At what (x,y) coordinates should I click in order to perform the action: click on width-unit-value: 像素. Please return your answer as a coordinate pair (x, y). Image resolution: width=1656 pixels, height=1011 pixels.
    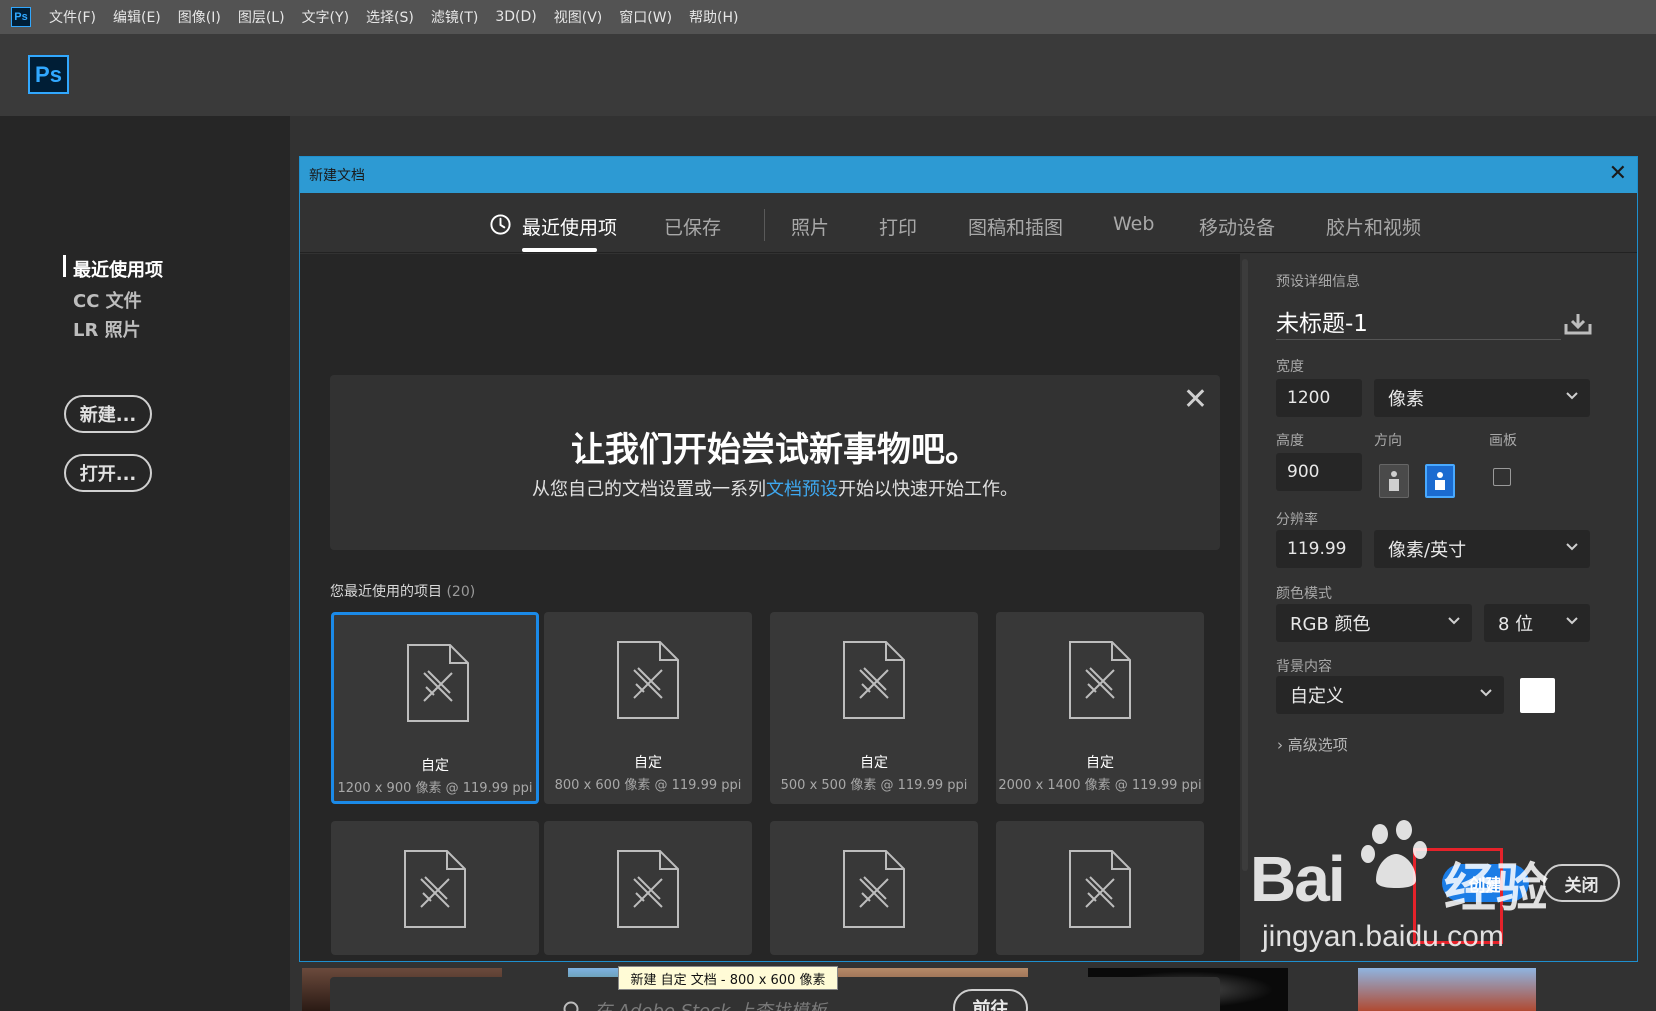
    Looking at the image, I should click on (1406, 399).